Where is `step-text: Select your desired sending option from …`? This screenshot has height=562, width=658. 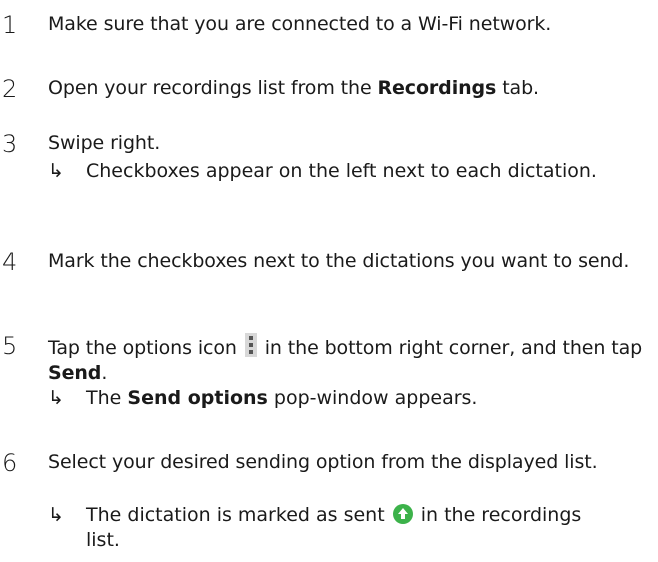 step-text: Select your desired sending option from … is located at coordinates (323, 462).